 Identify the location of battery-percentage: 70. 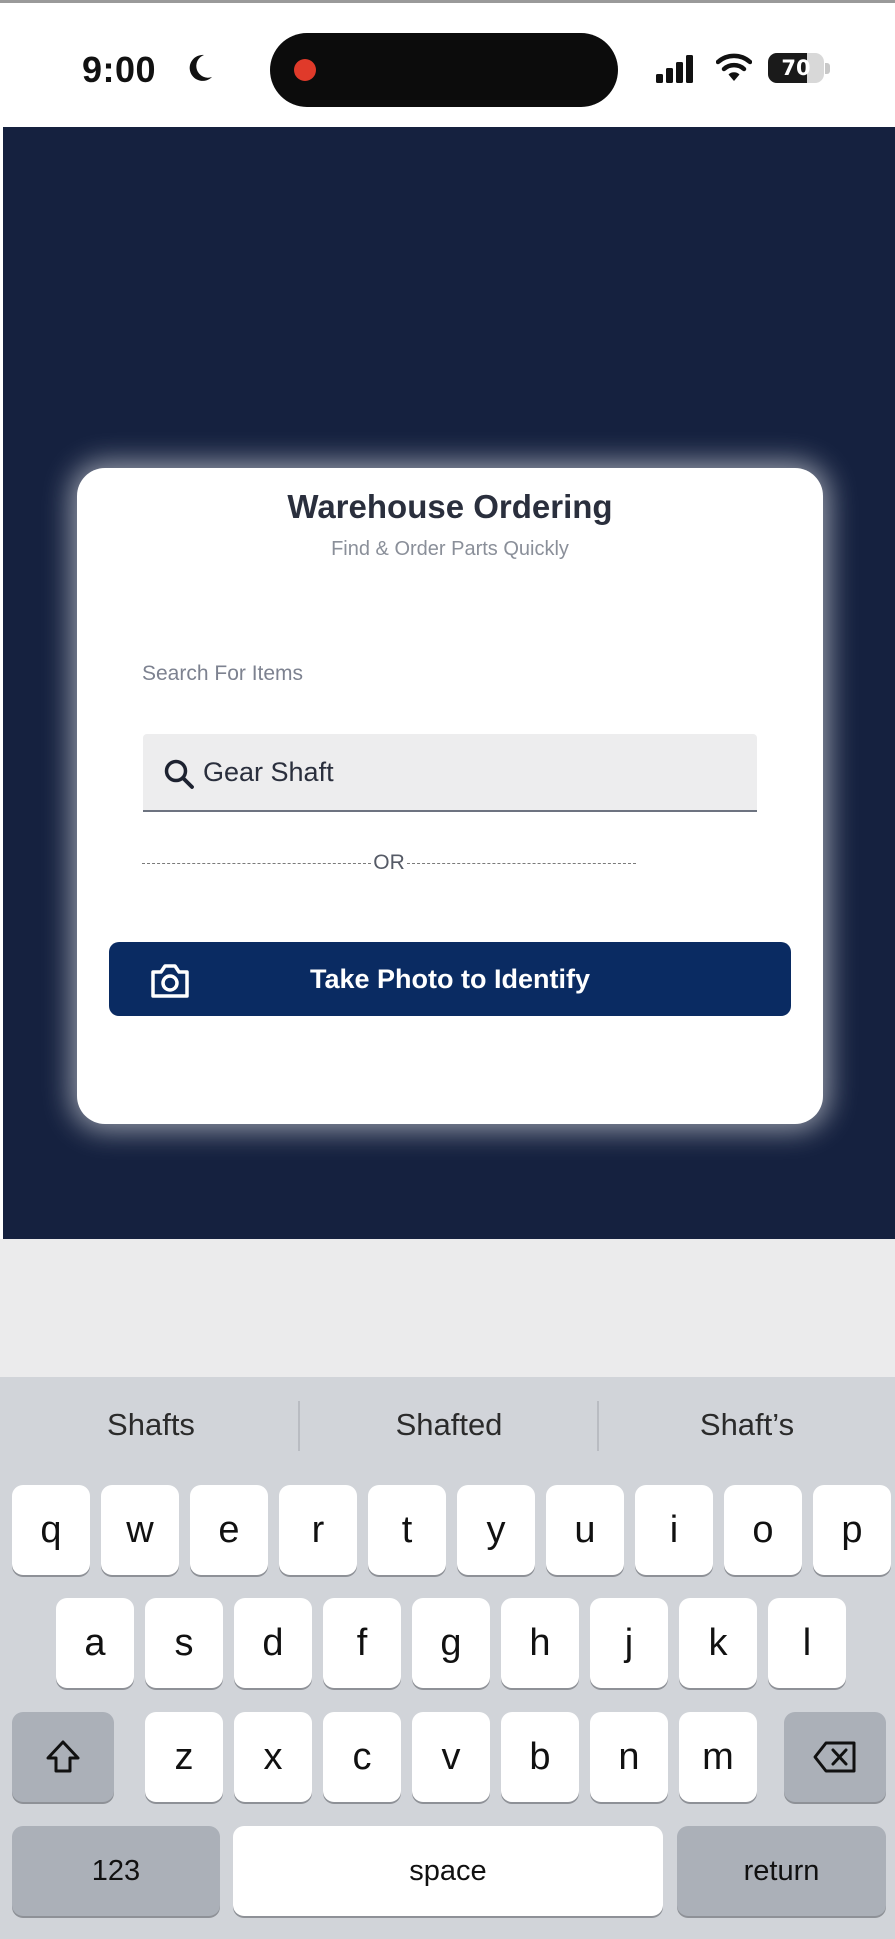
(796, 68).